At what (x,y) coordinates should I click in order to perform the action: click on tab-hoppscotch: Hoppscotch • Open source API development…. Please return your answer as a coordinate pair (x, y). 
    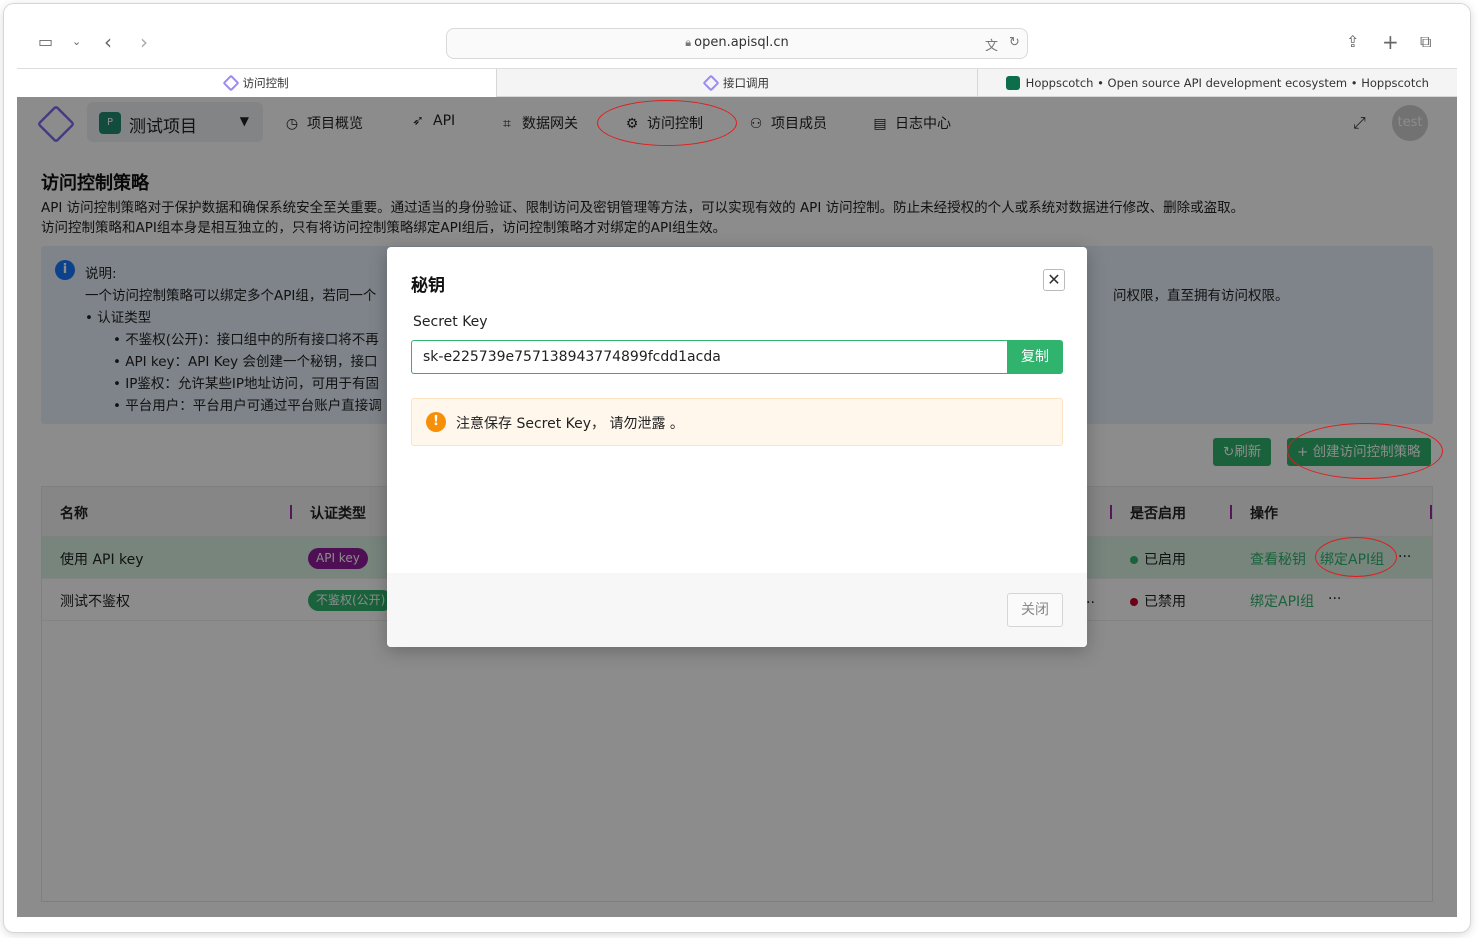
    Looking at the image, I should click on (1216, 83).